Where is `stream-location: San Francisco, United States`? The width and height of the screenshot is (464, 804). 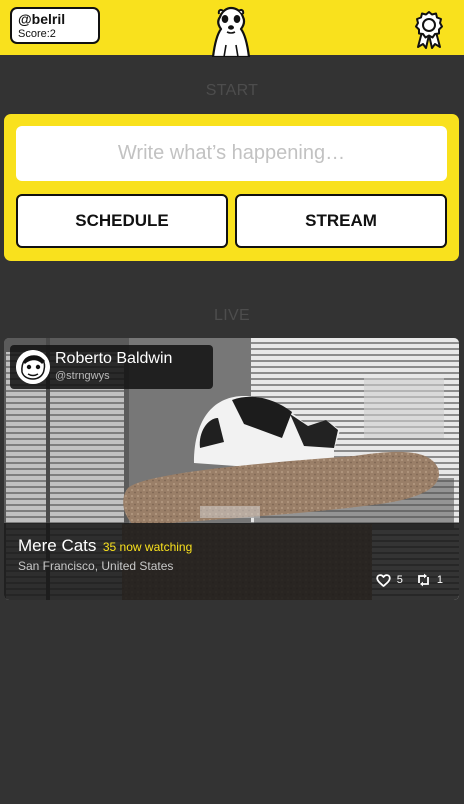 stream-location: San Francisco, United States is located at coordinates (96, 566).